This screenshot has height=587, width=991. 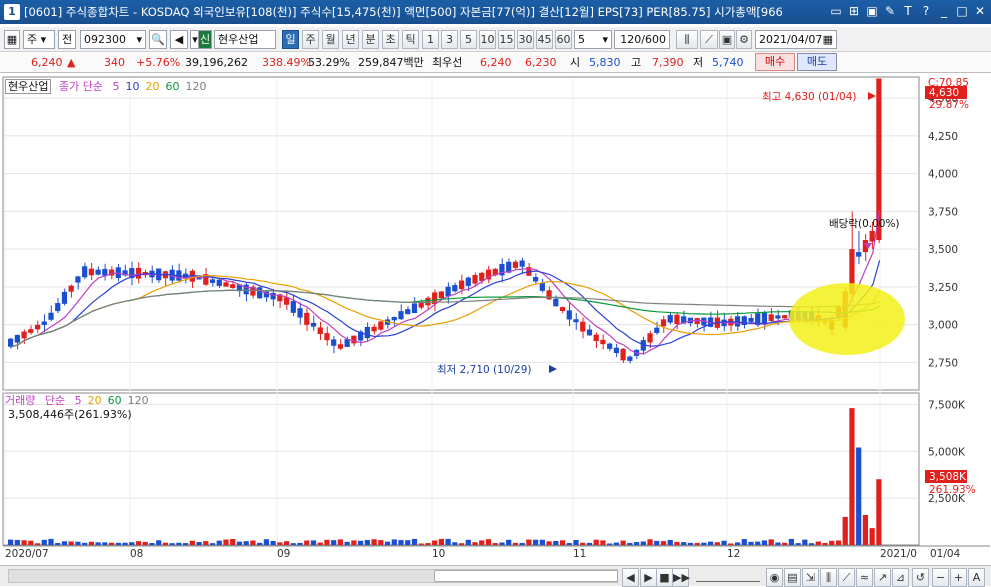 I want to click on highlight-circle, so click(x=847, y=319).